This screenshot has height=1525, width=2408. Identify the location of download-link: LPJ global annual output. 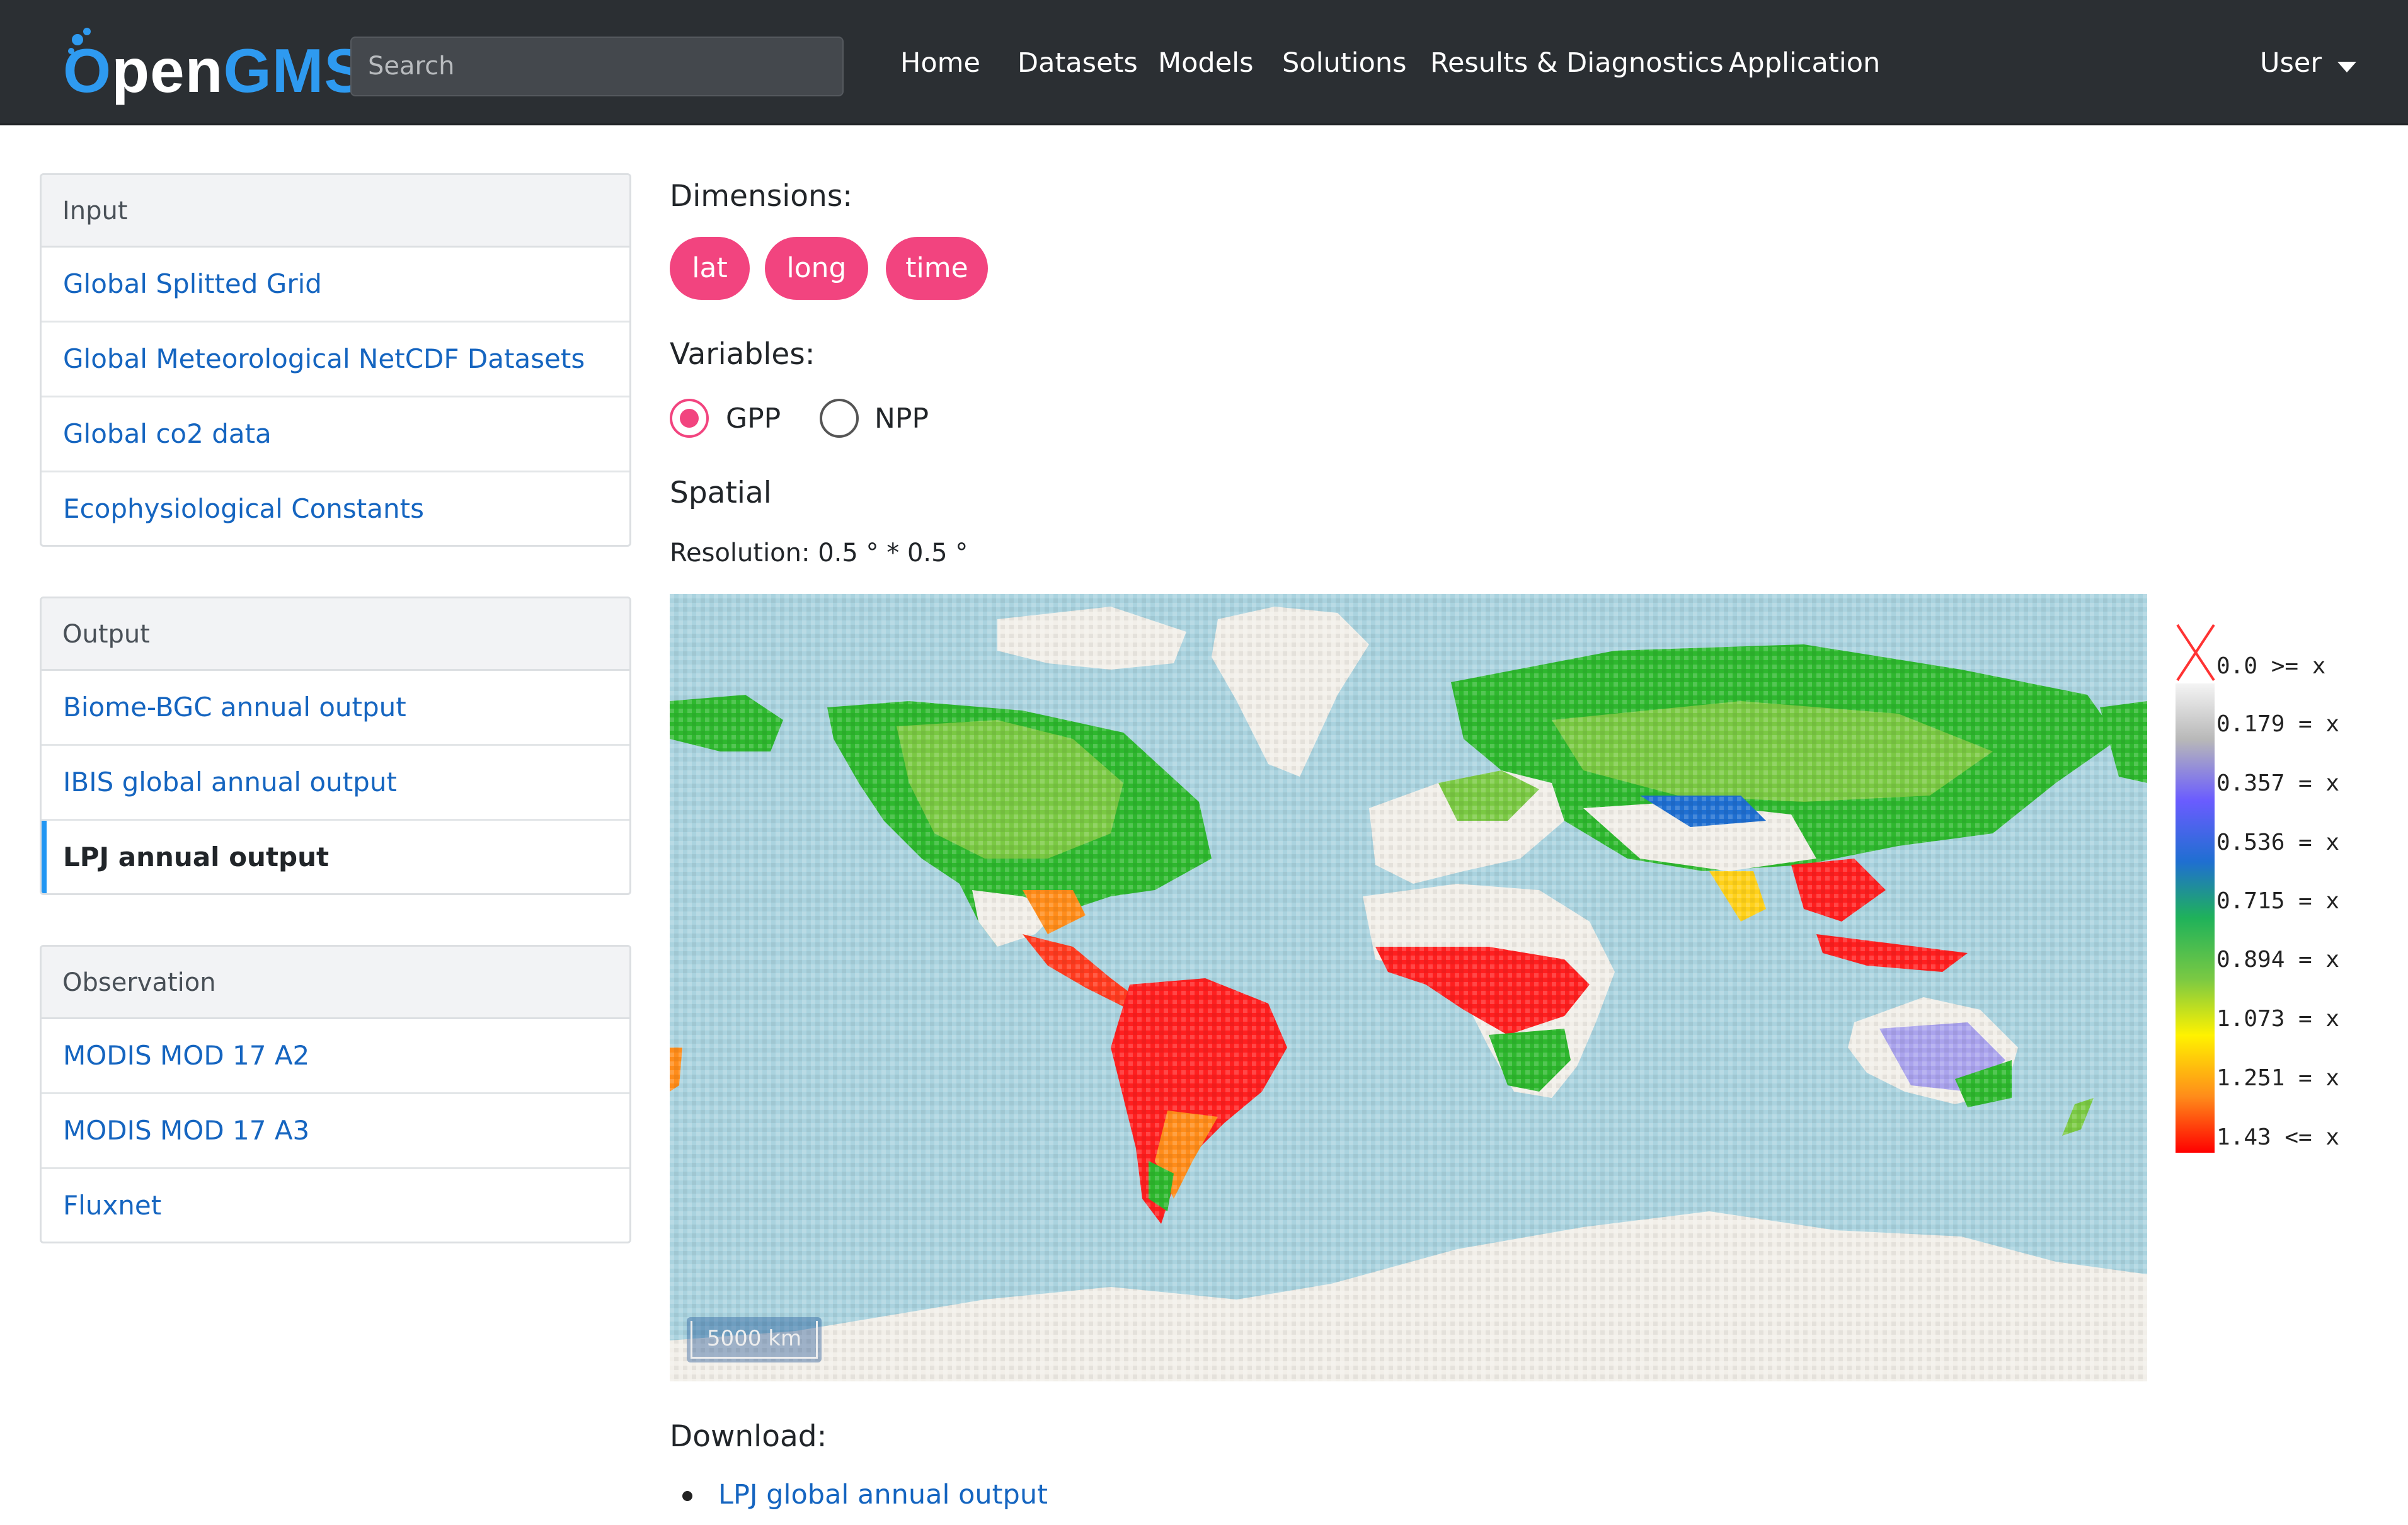
(883, 1495).